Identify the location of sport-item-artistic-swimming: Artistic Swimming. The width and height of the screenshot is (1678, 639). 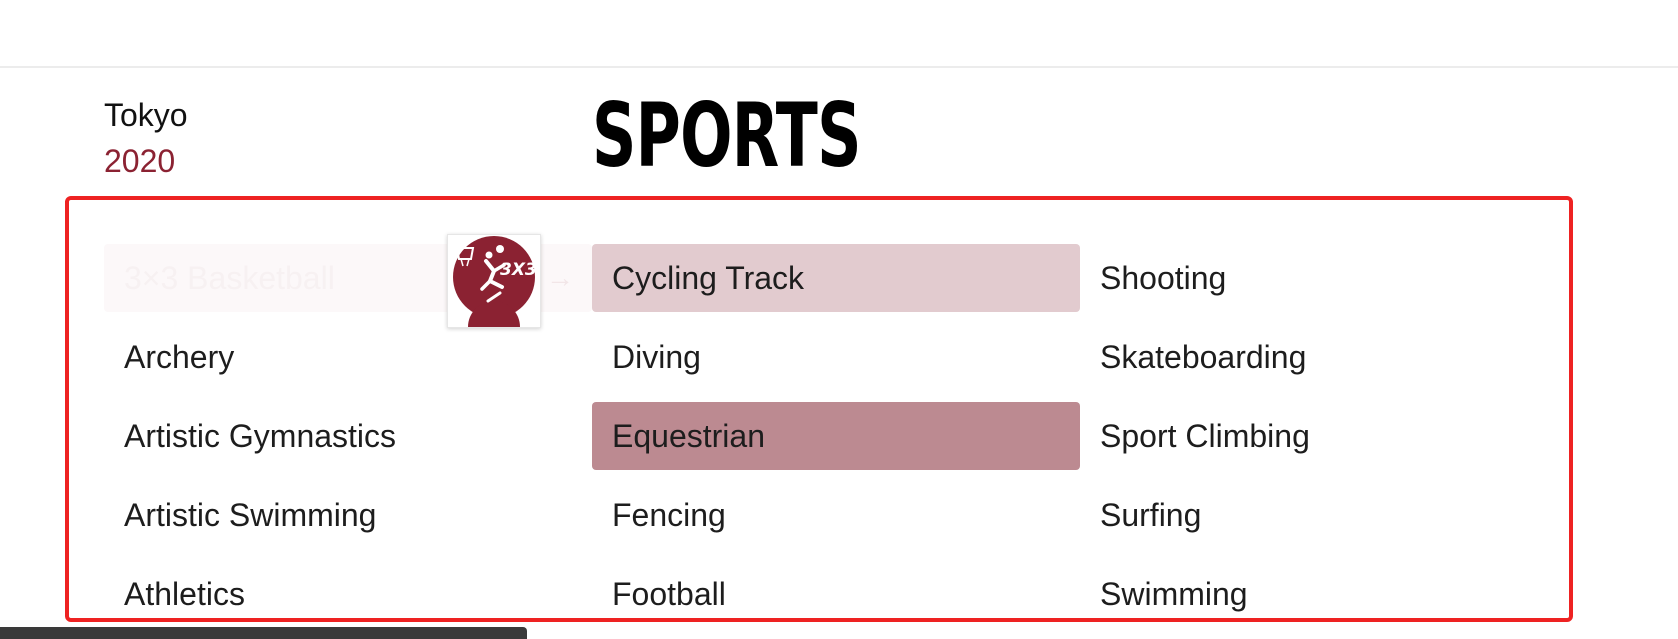
(348, 515).